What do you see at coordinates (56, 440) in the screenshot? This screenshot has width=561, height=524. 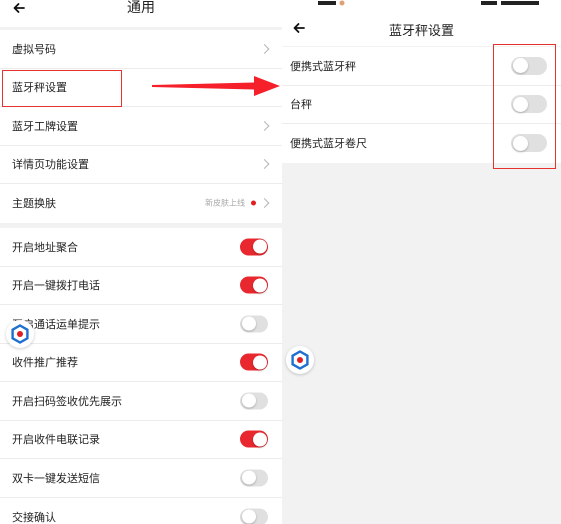 I see `row-label: 开启收件电联记录` at bounding box center [56, 440].